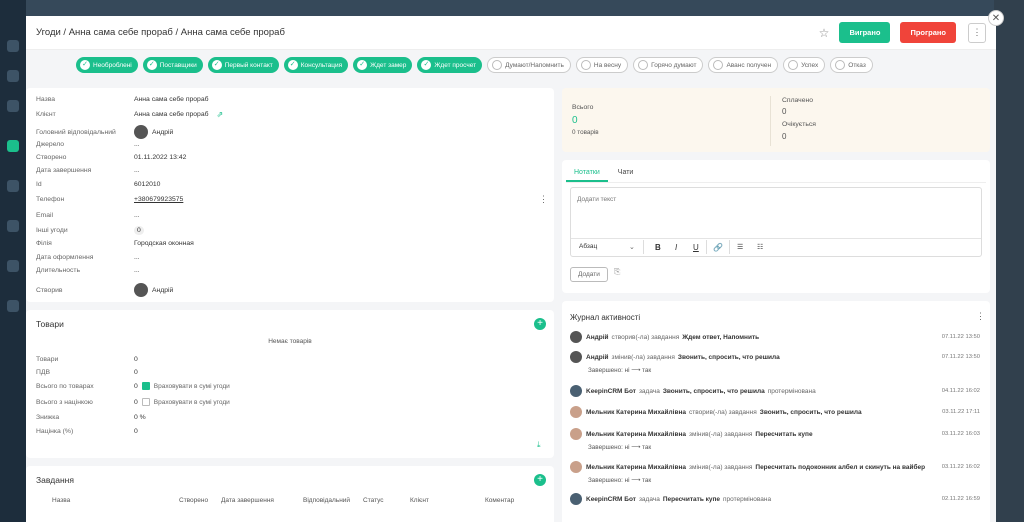 This screenshot has height=522, width=1024. I want to click on goods-empty-text: Немає товарів, so click(290, 341).